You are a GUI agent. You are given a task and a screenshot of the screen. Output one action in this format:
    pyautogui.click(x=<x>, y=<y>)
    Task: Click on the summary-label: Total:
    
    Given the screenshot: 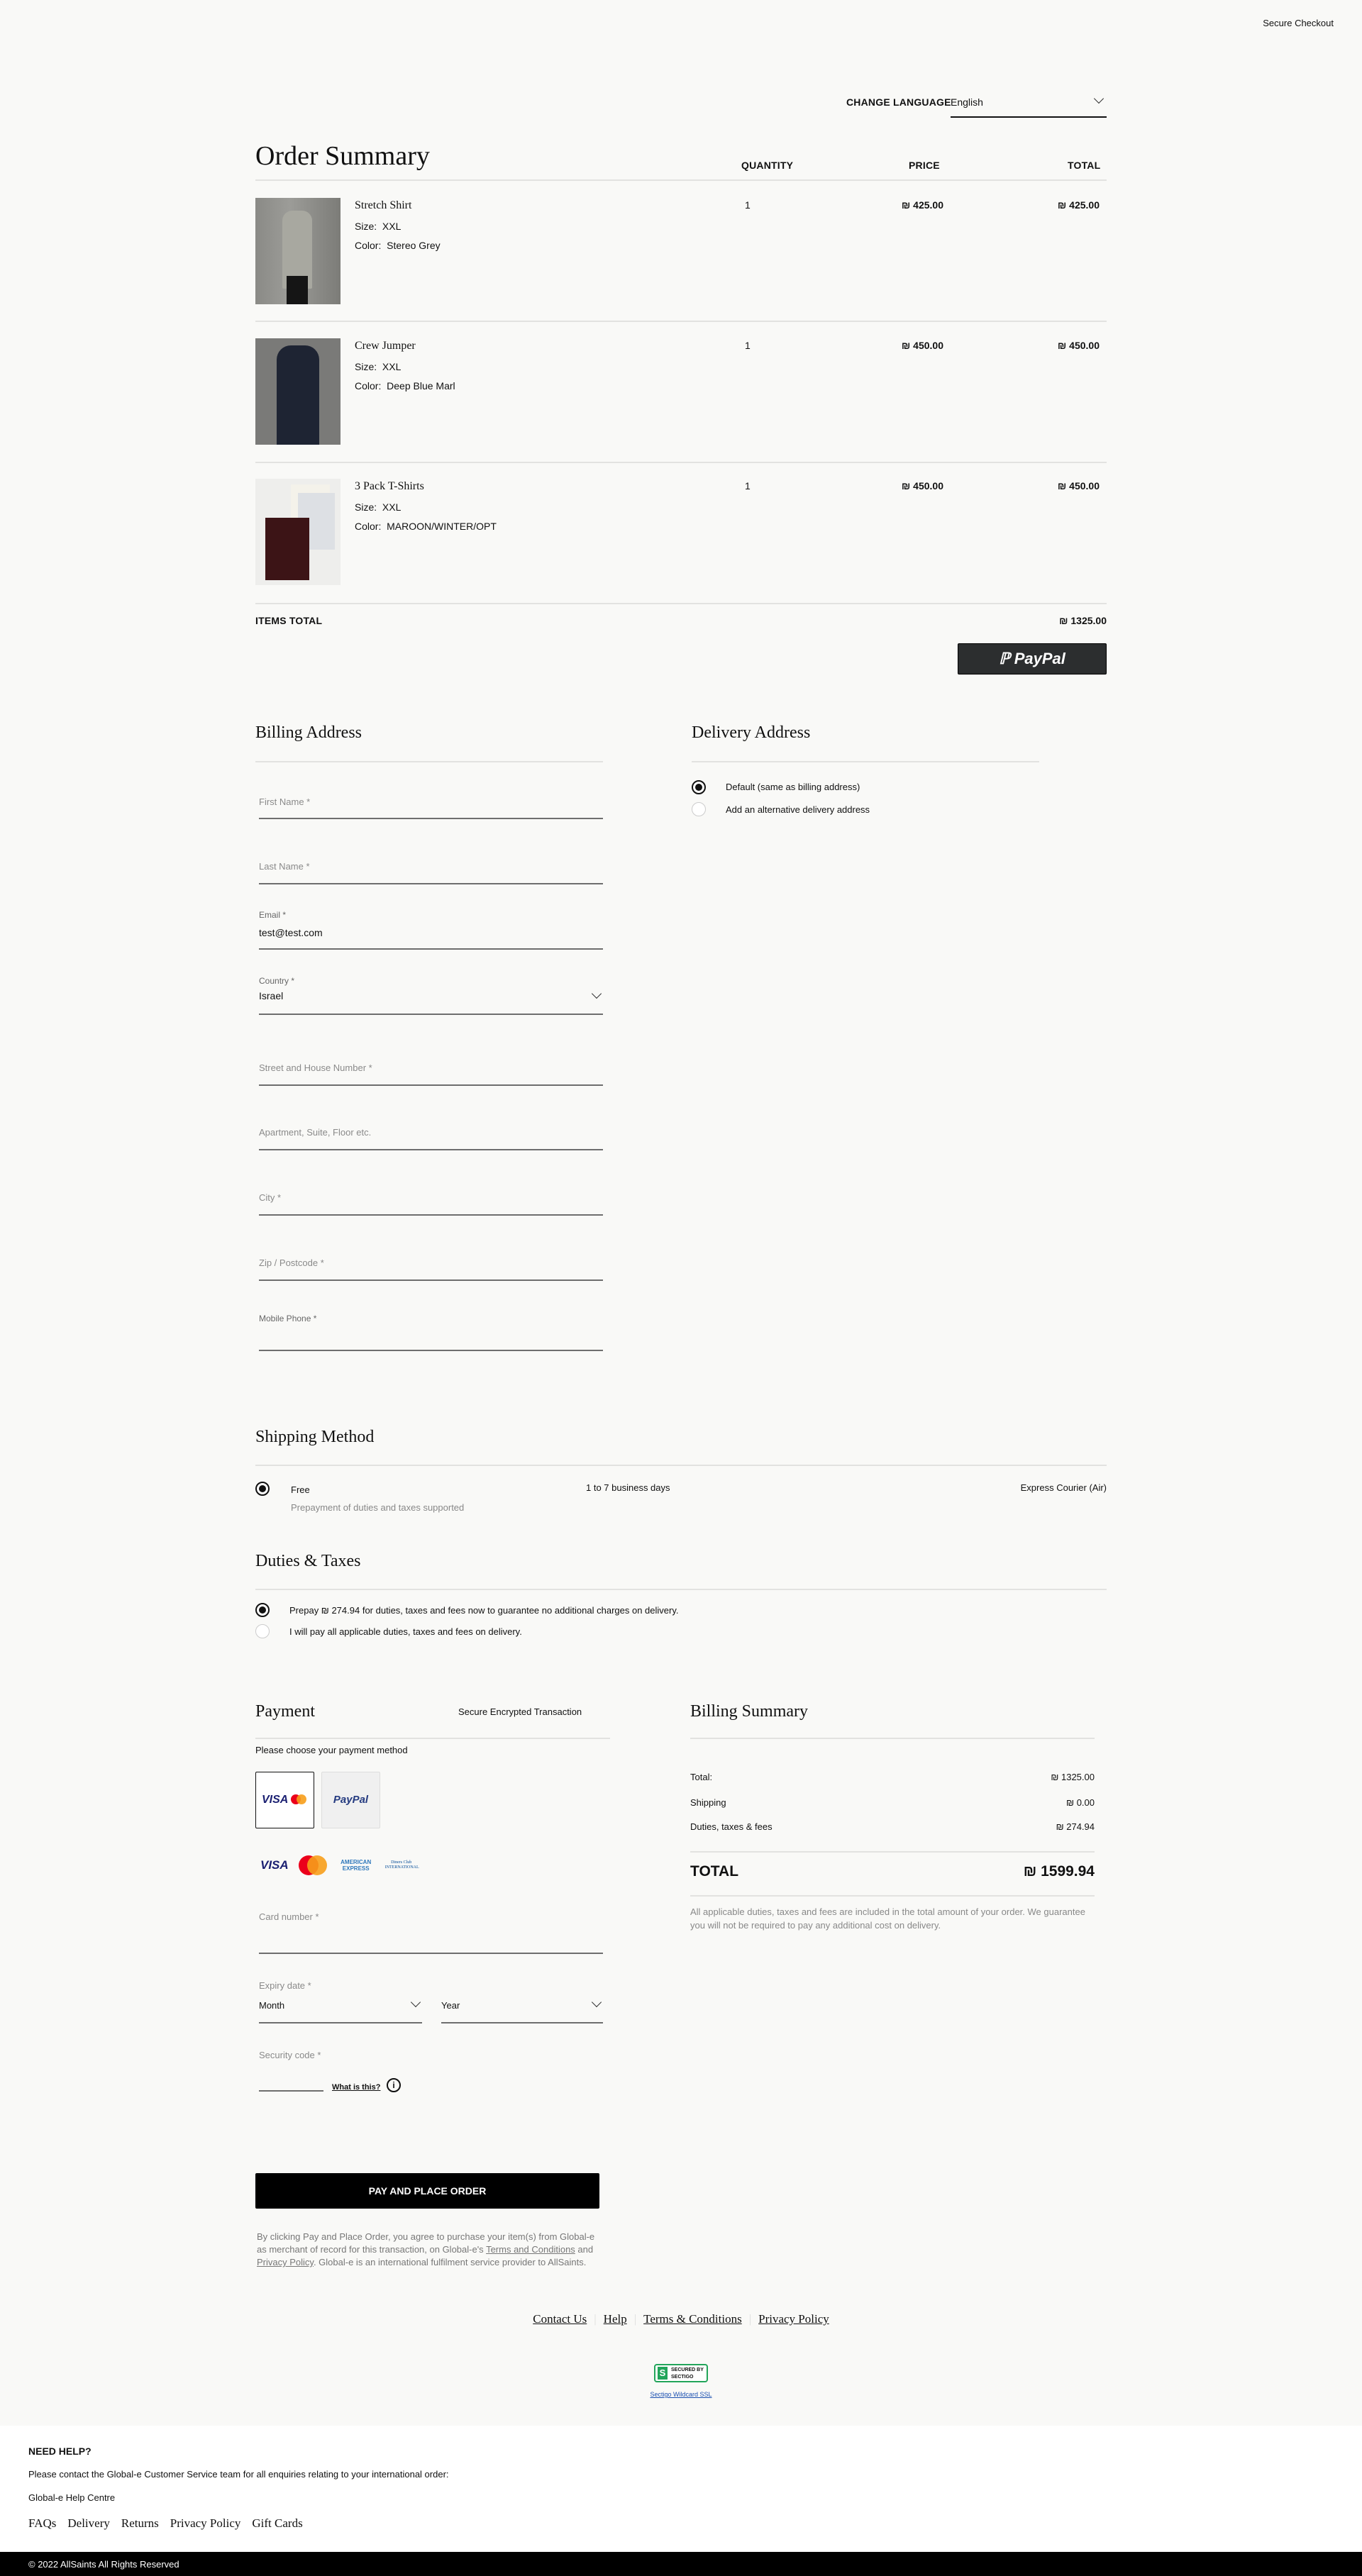 What is the action you would take?
    pyautogui.click(x=701, y=1777)
    